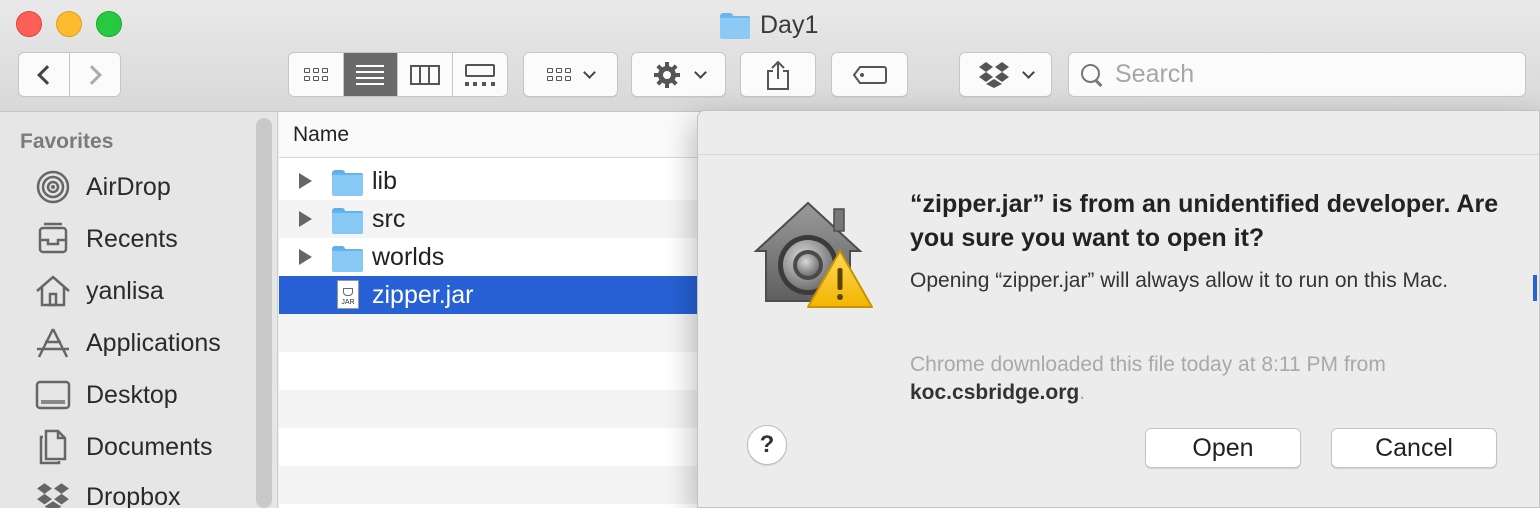 The height and width of the screenshot is (508, 1540). I want to click on action-button, so click(678, 74).